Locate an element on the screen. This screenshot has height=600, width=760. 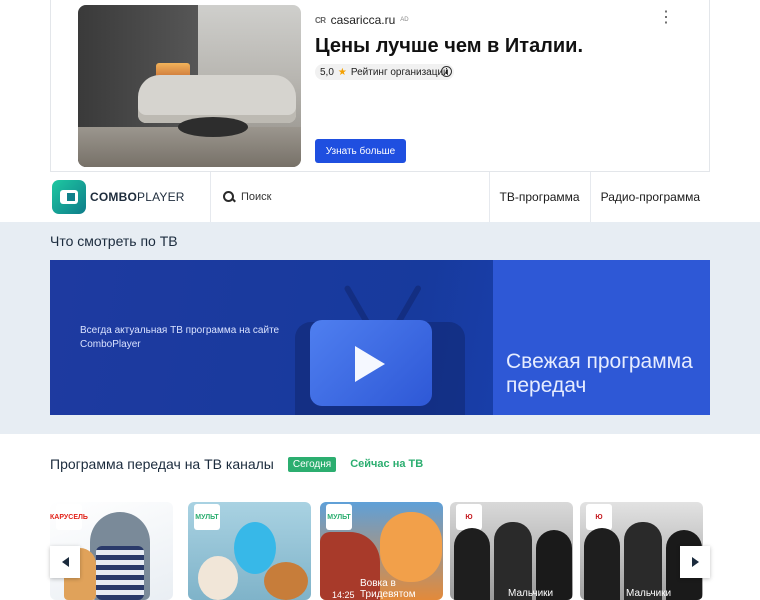
today-tab: Сегодня is located at coordinates (312, 464).